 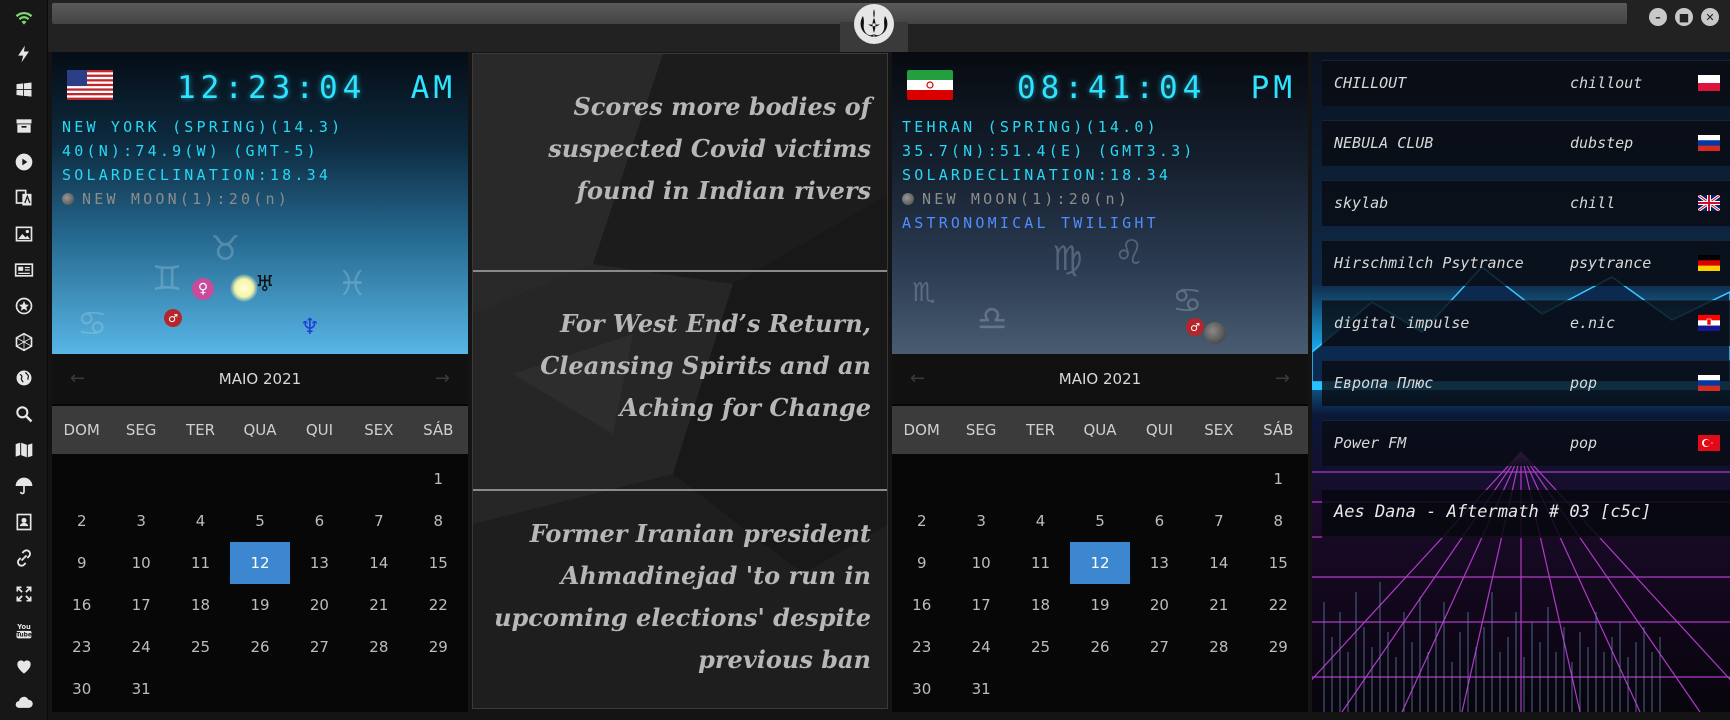 What do you see at coordinates (24, 558) in the screenshot?
I see `link-icon` at bounding box center [24, 558].